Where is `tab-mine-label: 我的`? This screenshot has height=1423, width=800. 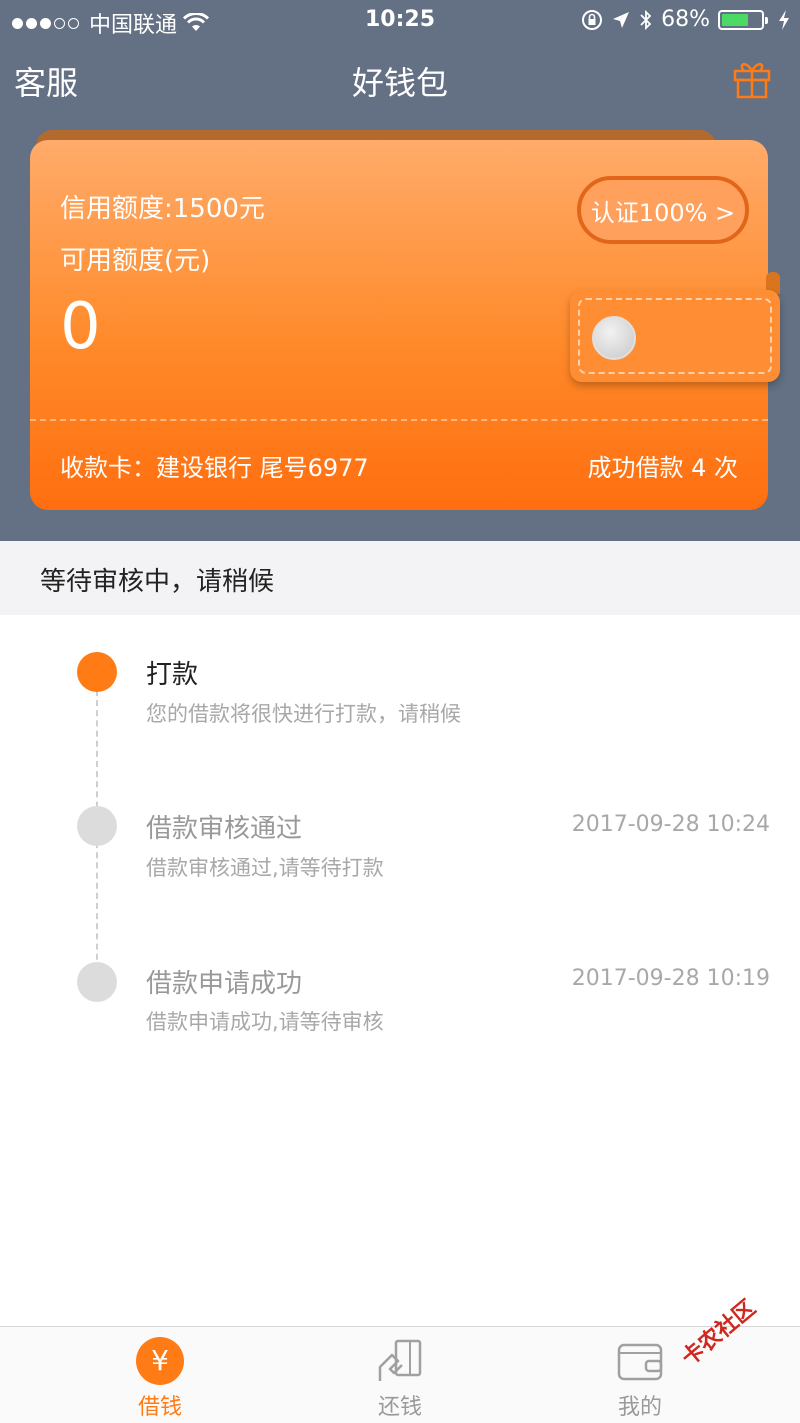
tab-mine-label: 我的 is located at coordinates (639, 1407).